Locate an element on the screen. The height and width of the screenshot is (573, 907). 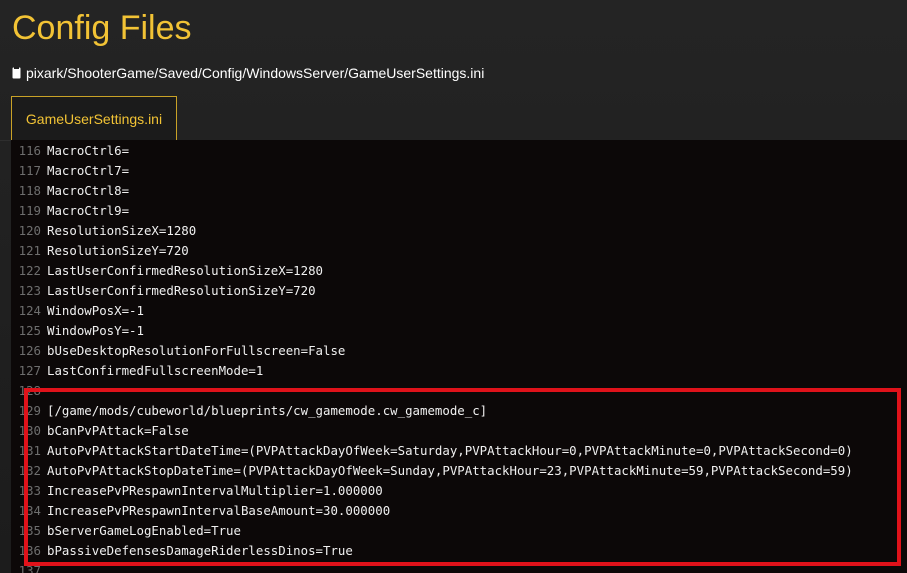
line-number: 127 is located at coordinates (29, 370).